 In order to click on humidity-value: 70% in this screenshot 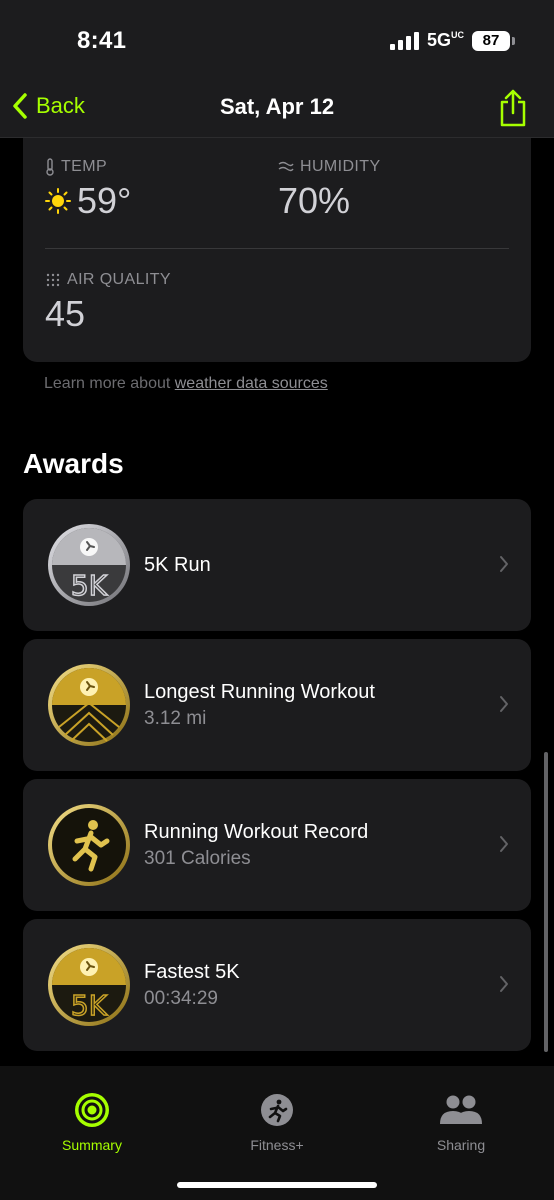, I will do `click(314, 200)`.